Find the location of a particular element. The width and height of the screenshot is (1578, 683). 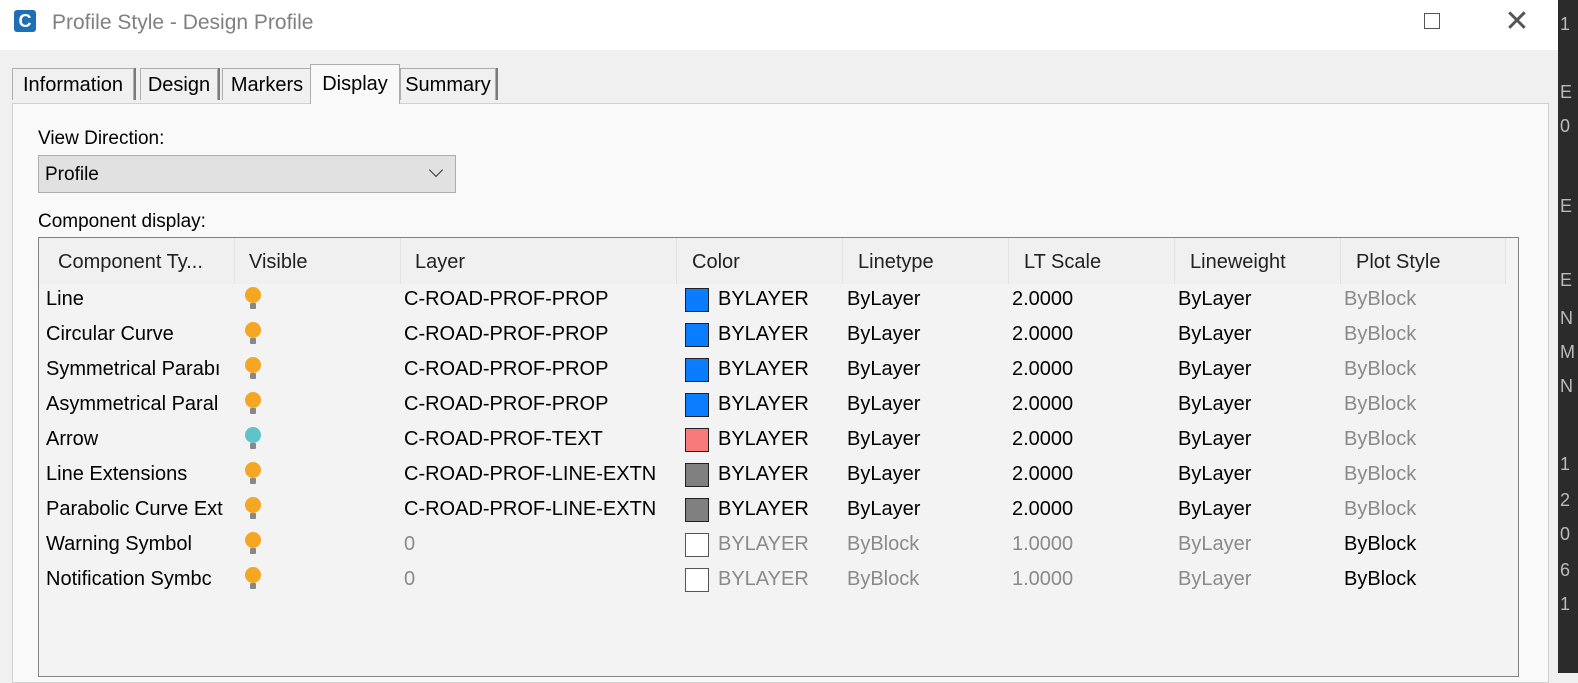

view-direction-dropdown: Profile is located at coordinates (247, 174).